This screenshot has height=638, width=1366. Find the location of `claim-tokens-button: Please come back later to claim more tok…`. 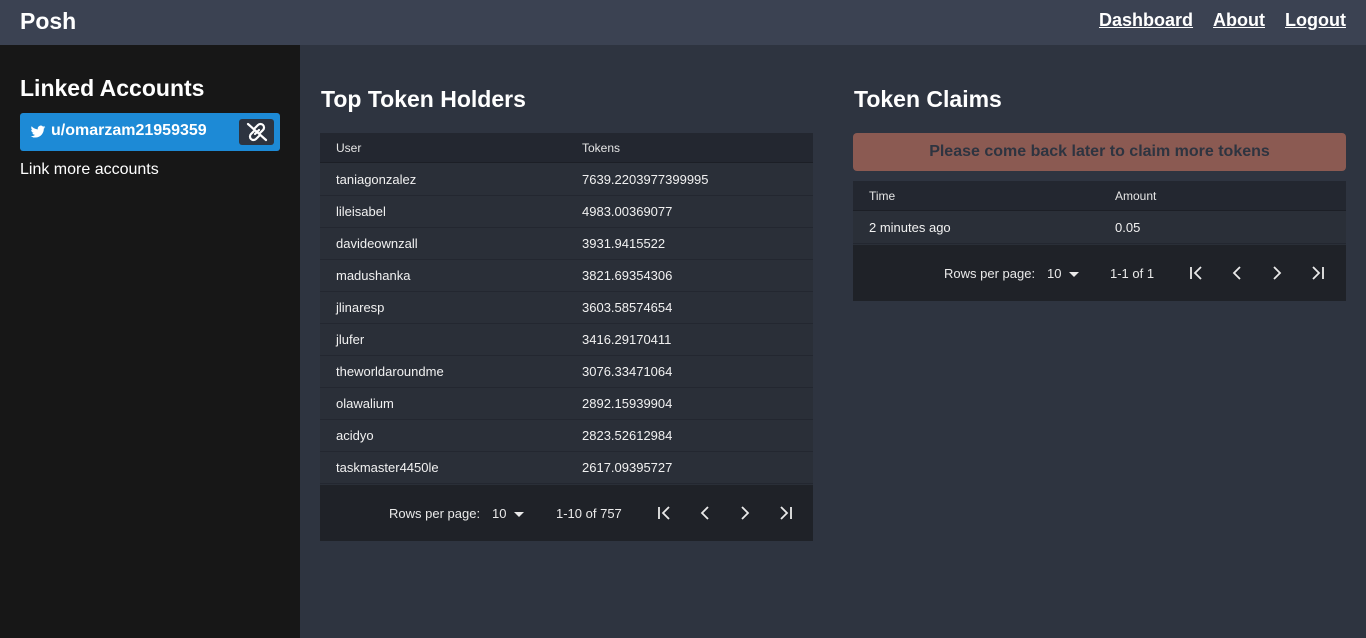

claim-tokens-button: Please come back later to claim more tok… is located at coordinates (1099, 152).